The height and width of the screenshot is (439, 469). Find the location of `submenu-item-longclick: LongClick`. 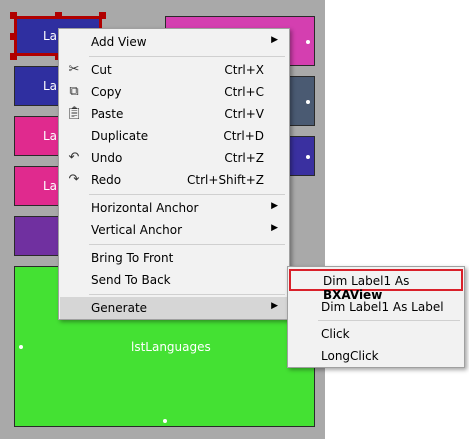

submenu-item-longclick: LongClick is located at coordinates (376, 356).